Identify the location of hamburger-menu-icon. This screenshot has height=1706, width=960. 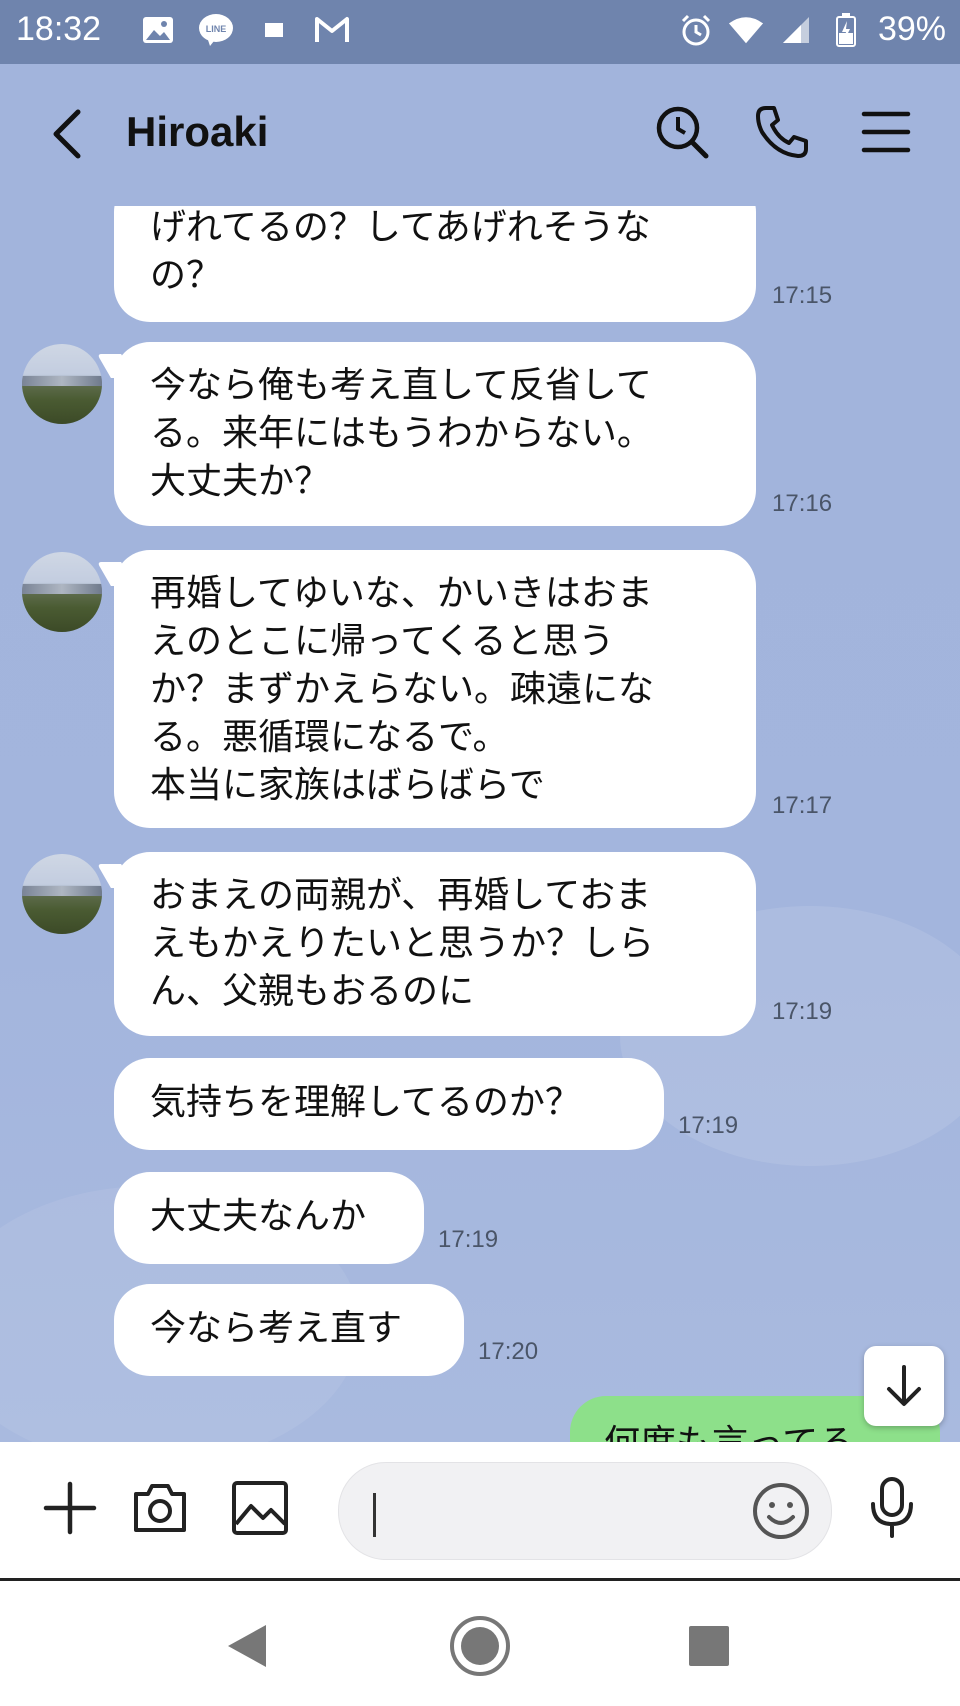
(886, 132).